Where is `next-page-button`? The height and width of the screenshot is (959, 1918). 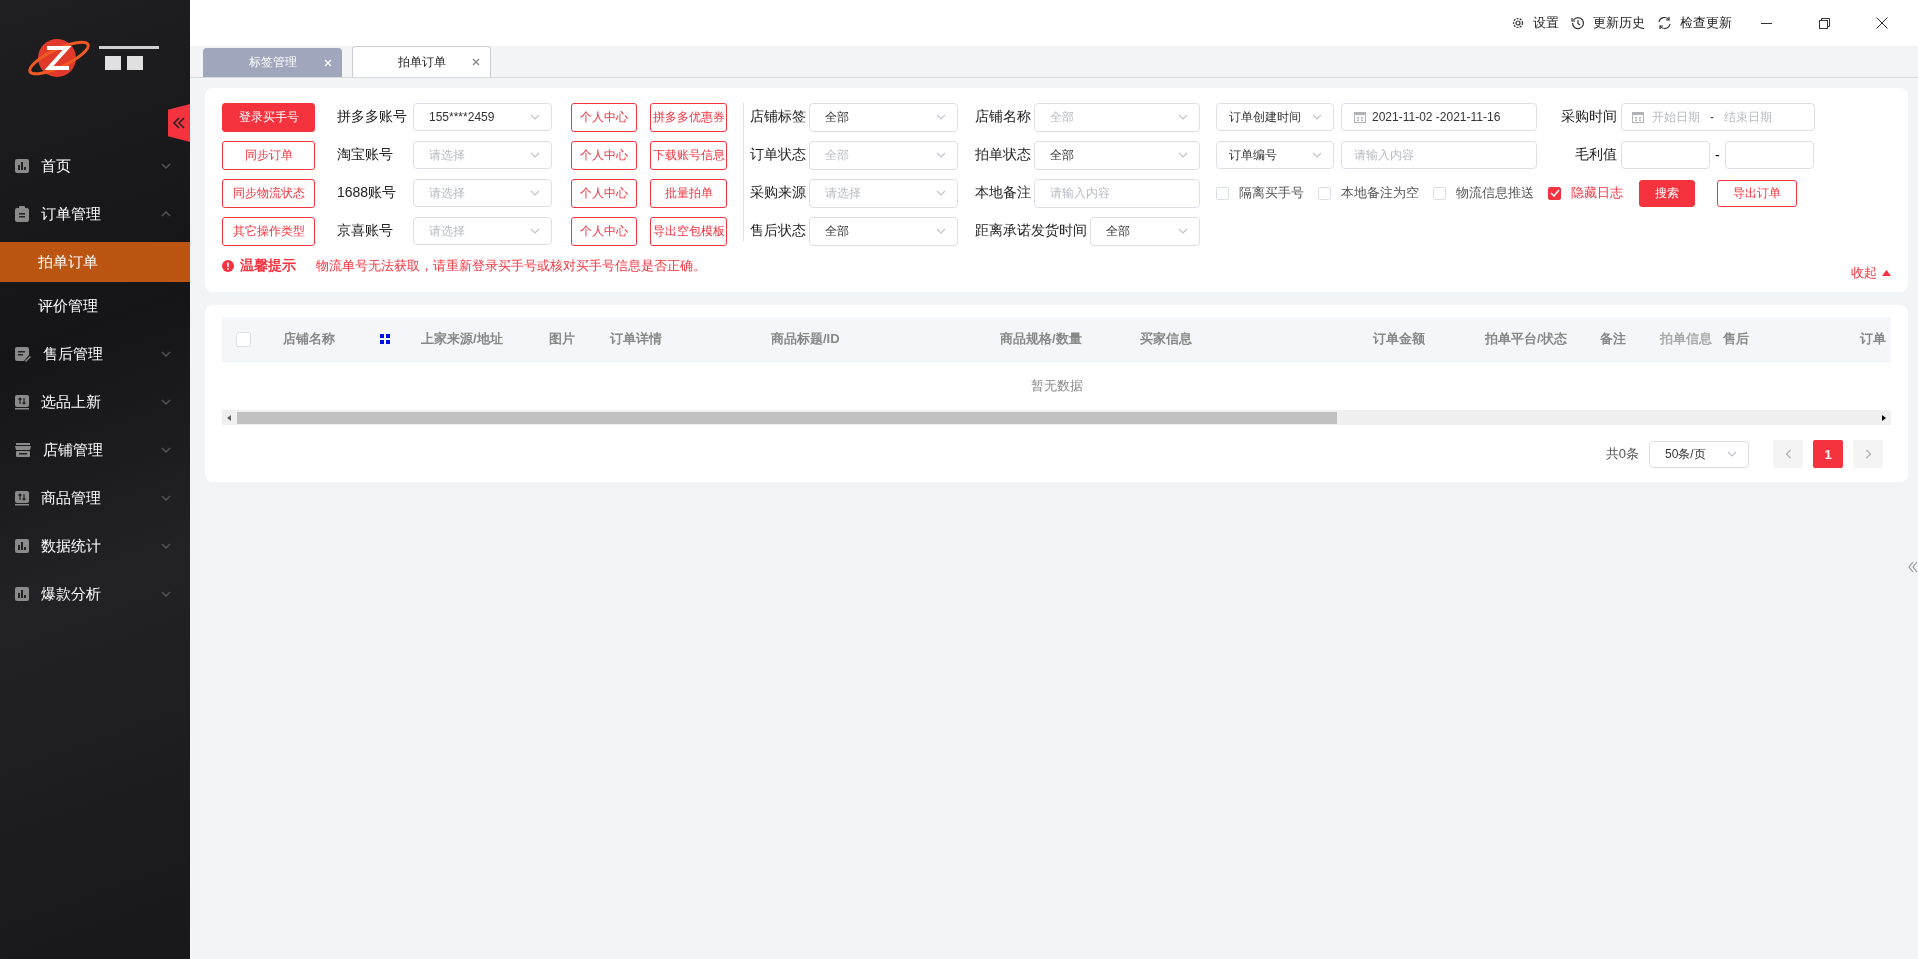 next-page-button is located at coordinates (1868, 454).